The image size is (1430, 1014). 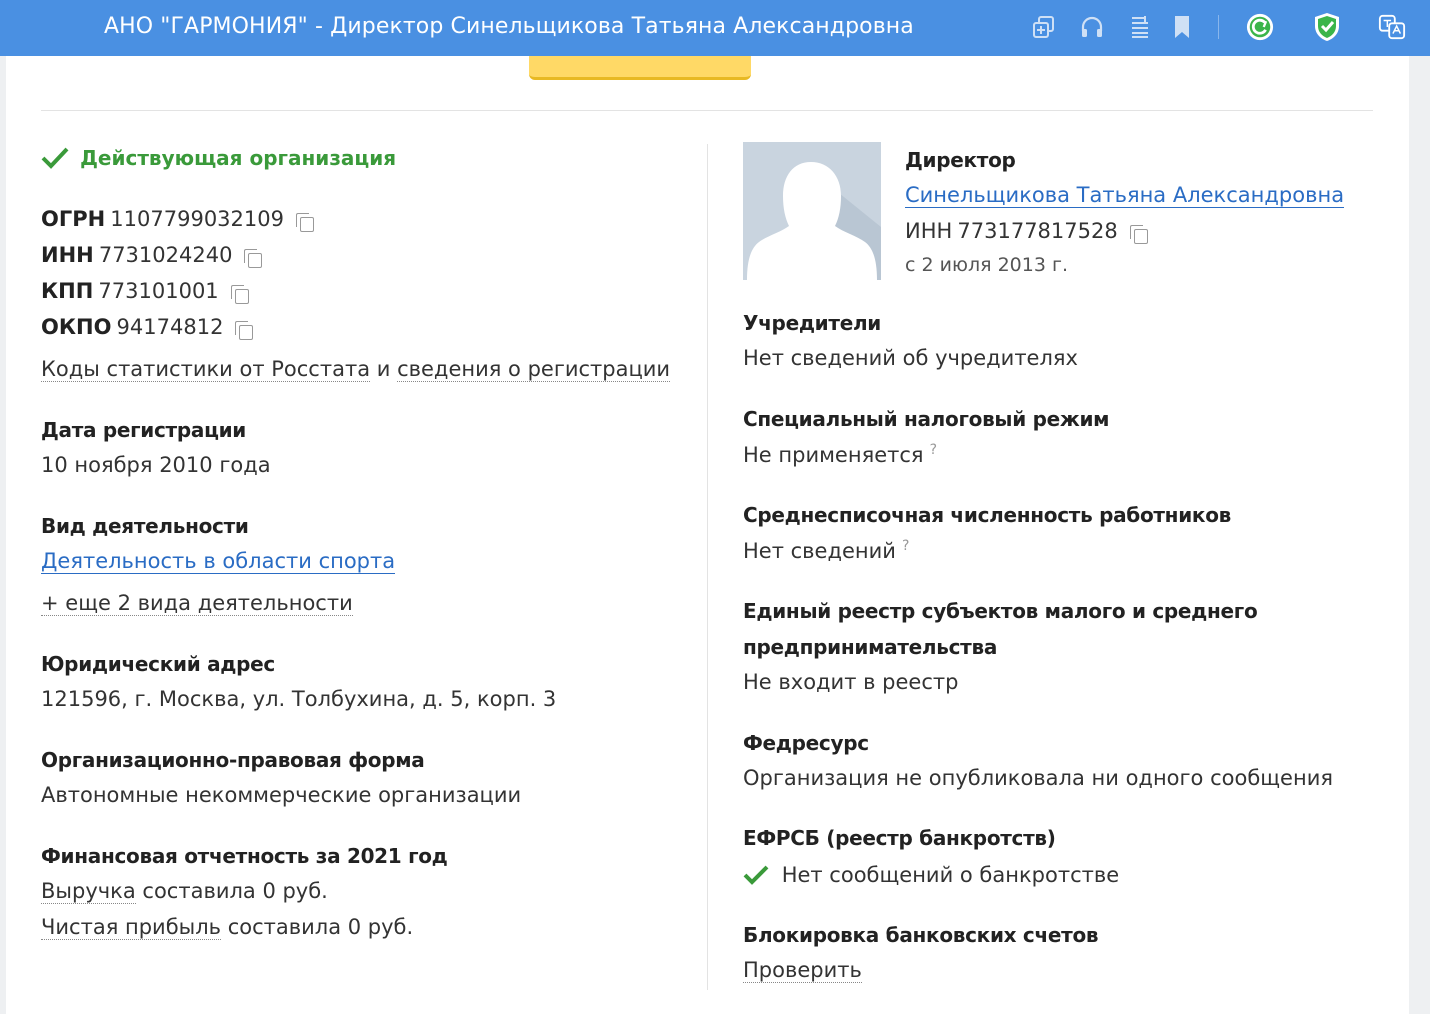 I want to click on bank-block-heading: Блокировка банковских счетов, so click(x=921, y=935).